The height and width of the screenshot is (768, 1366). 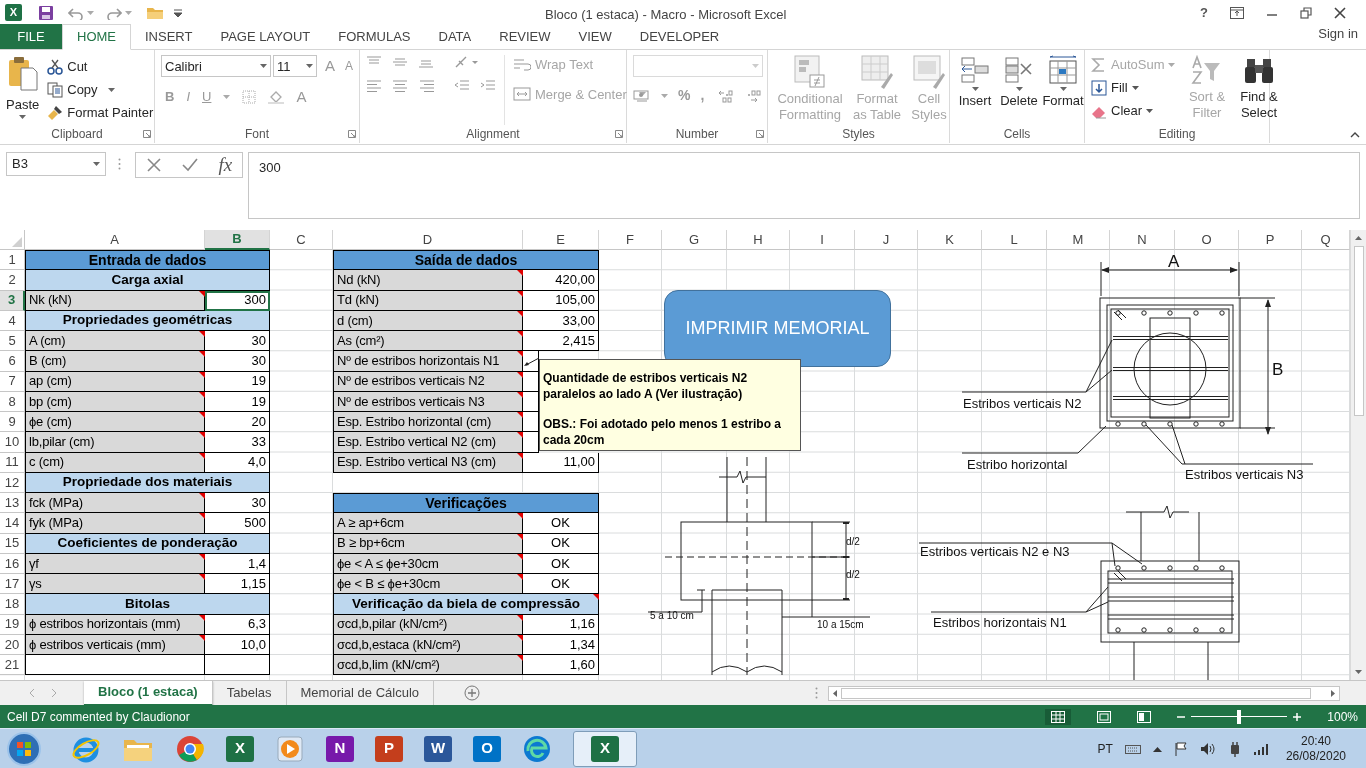 What do you see at coordinates (237, 624) in the screenshot?
I see `value-cell: 6,3` at bounding box center [237, 624].